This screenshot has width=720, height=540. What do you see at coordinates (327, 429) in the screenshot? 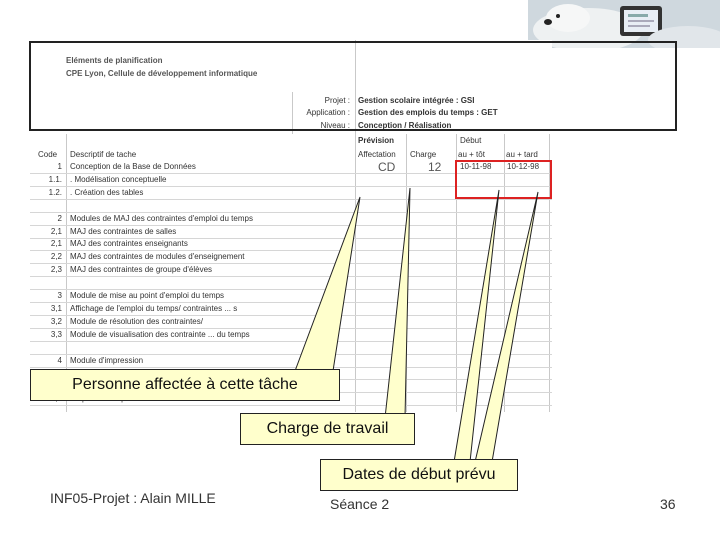
I see `callout-charge: Charge de travail` at bounding box center [327, 429].